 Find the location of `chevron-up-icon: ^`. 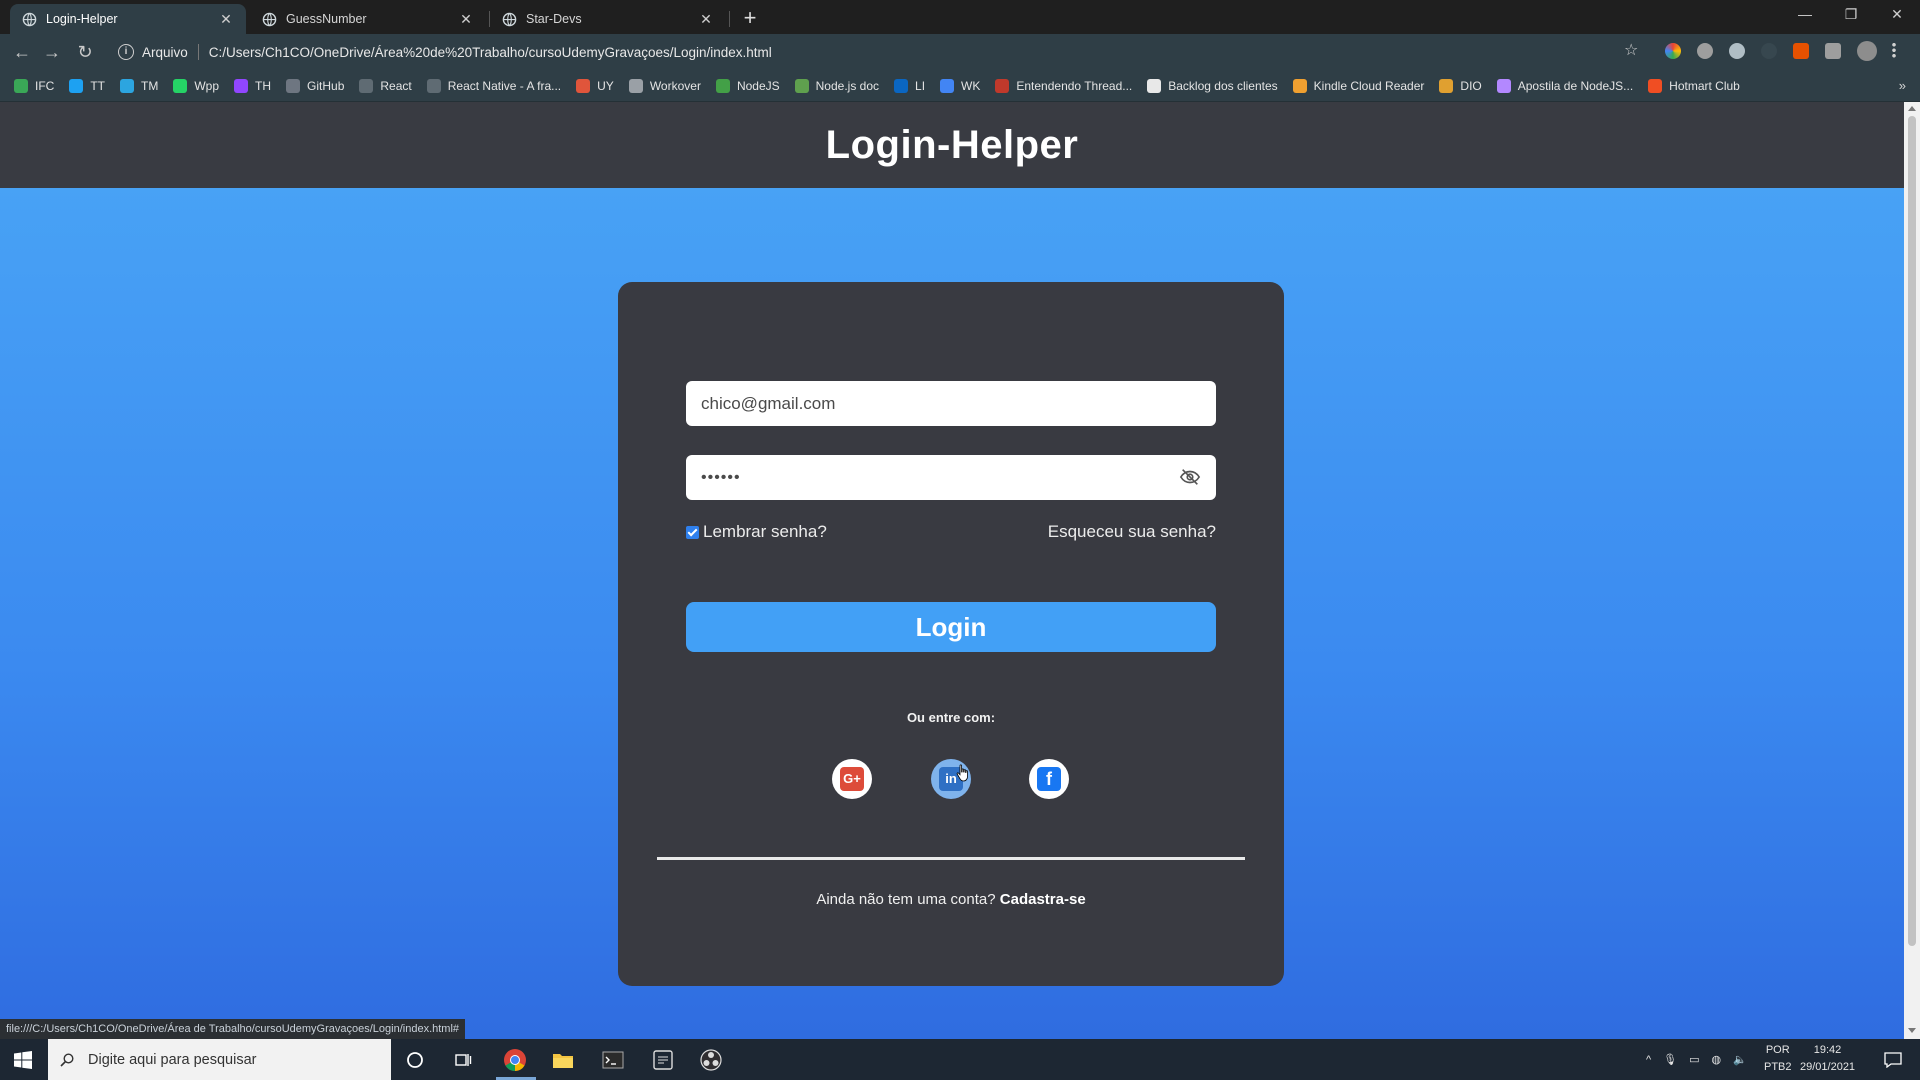

chevron-up-icon: ^ is located at coordinates (1648, 1060).